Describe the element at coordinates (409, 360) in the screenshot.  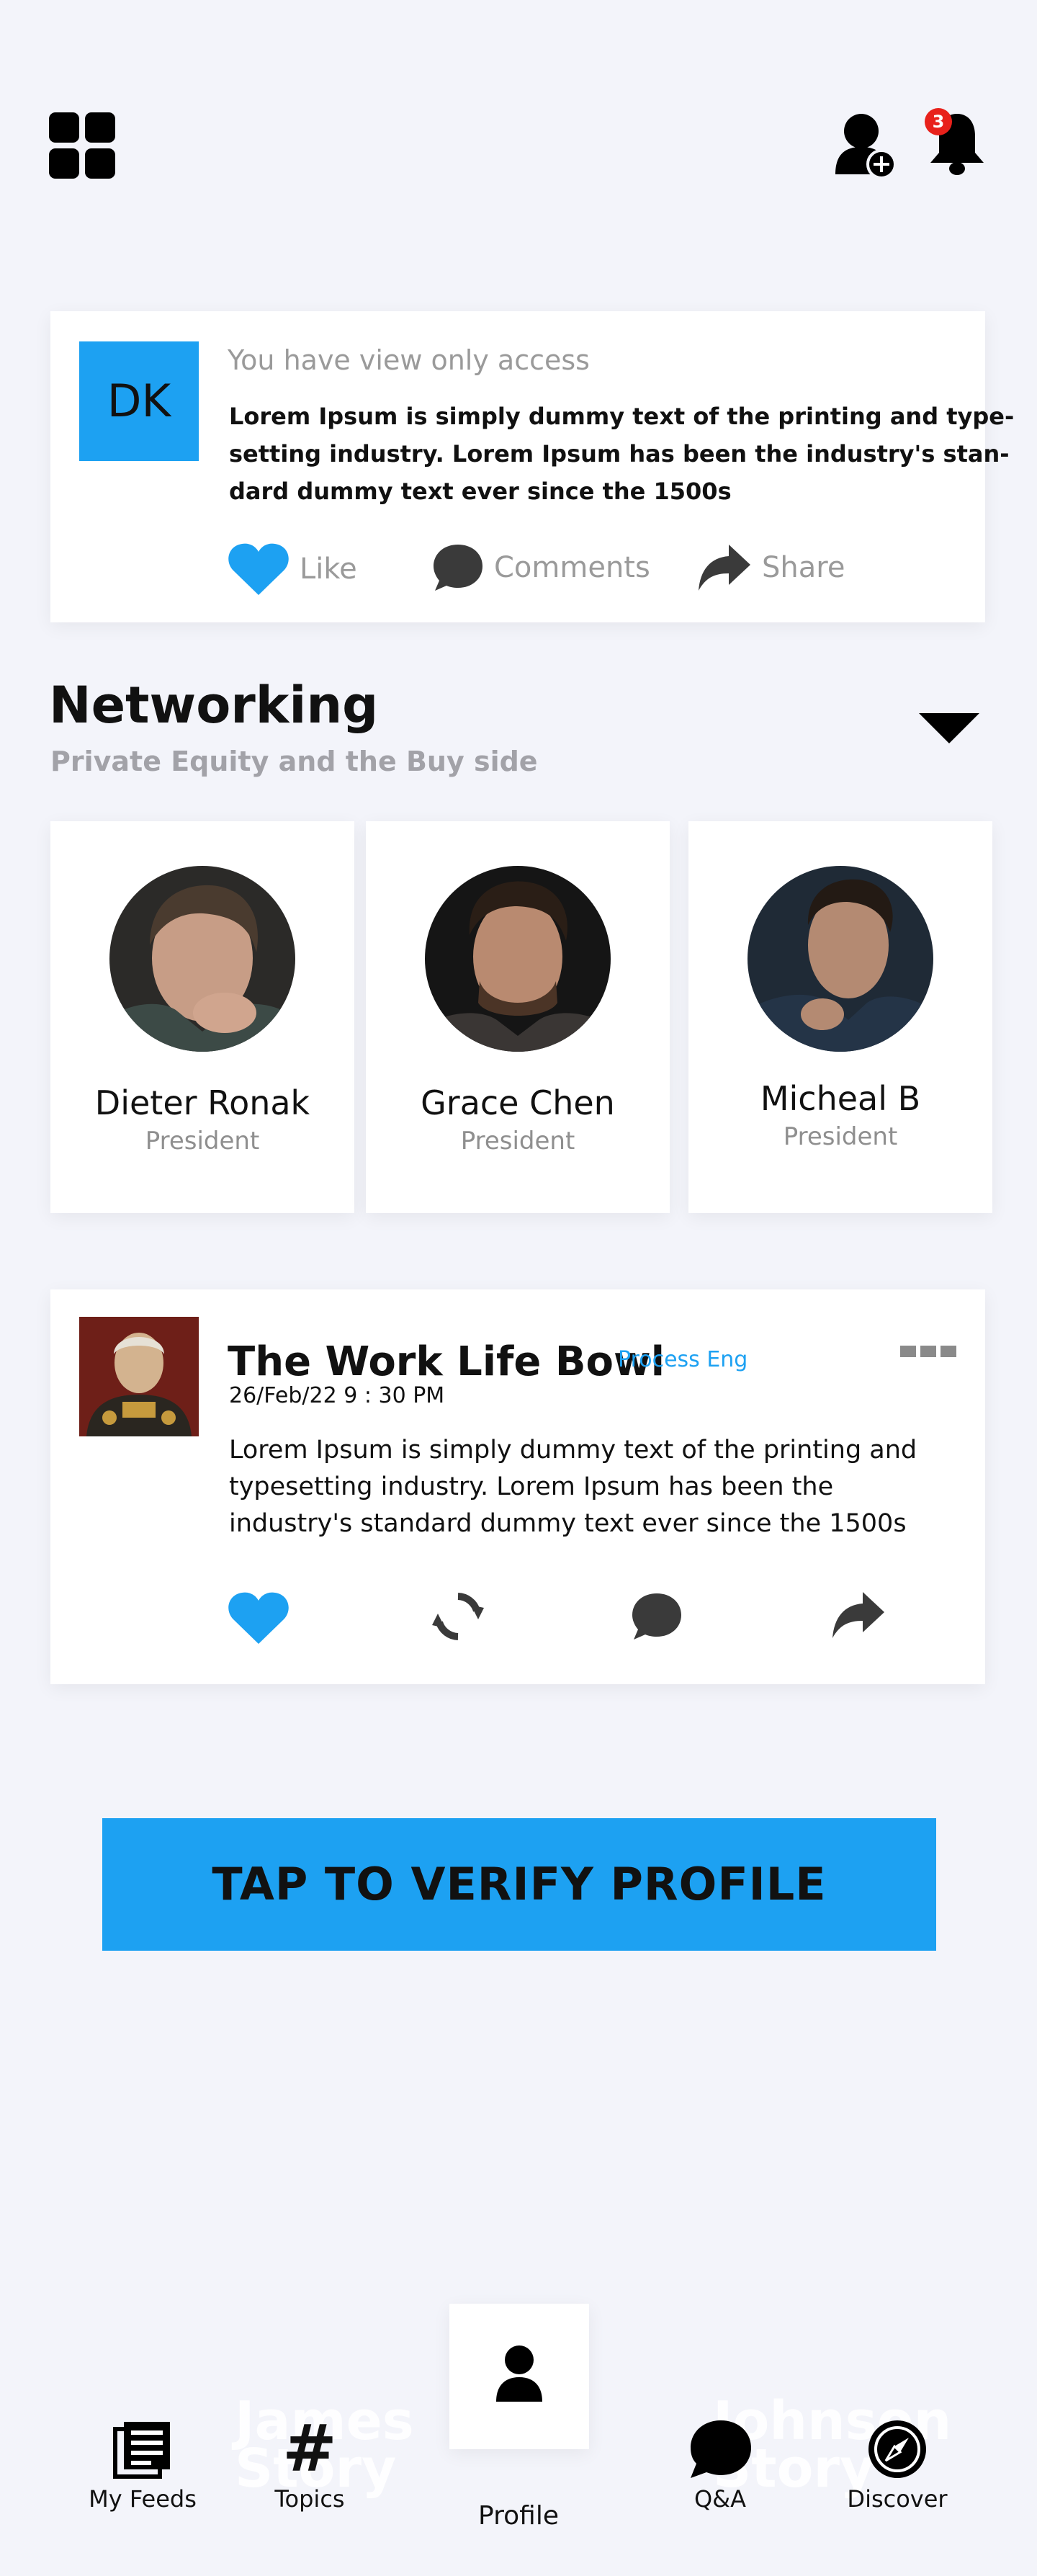
I see `access-note: You have view only access` at that location.